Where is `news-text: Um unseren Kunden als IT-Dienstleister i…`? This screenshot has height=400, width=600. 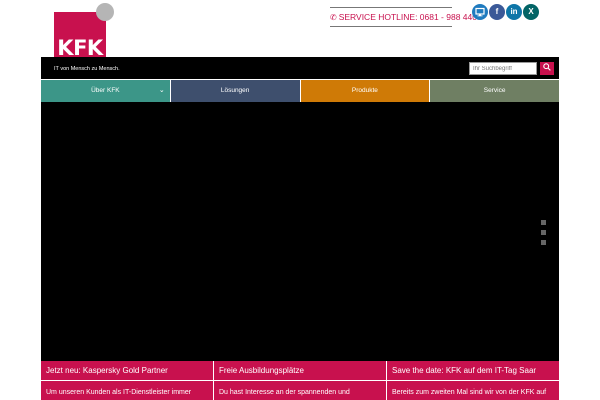
news-text: Um unseren Kunden als IT-Dienstleister i… is located at coordinates (119, 392).